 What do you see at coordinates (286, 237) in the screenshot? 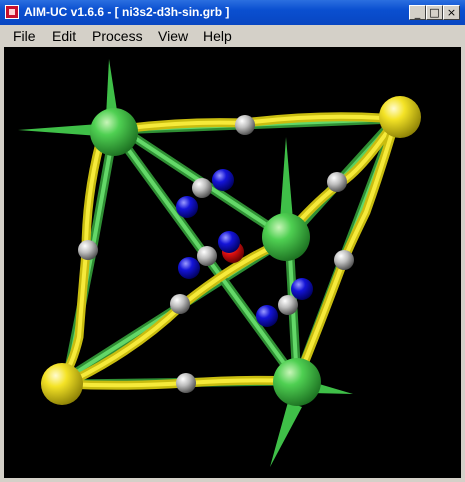
I see `nickel-atom-center` at bounding box center [286, 237].